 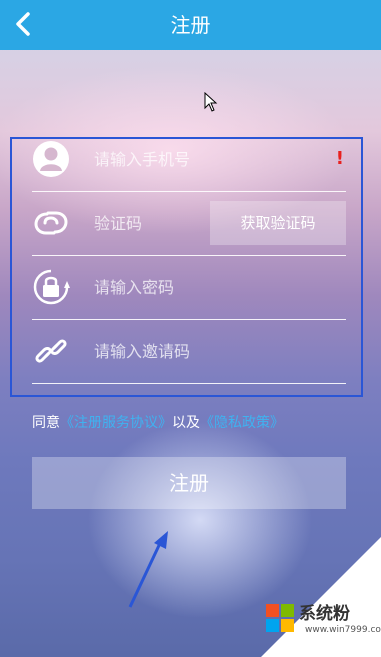 What do you see at coordinates (51, 159) in the screenshot?
I see `user-icon` at bounding box center [51, 159].